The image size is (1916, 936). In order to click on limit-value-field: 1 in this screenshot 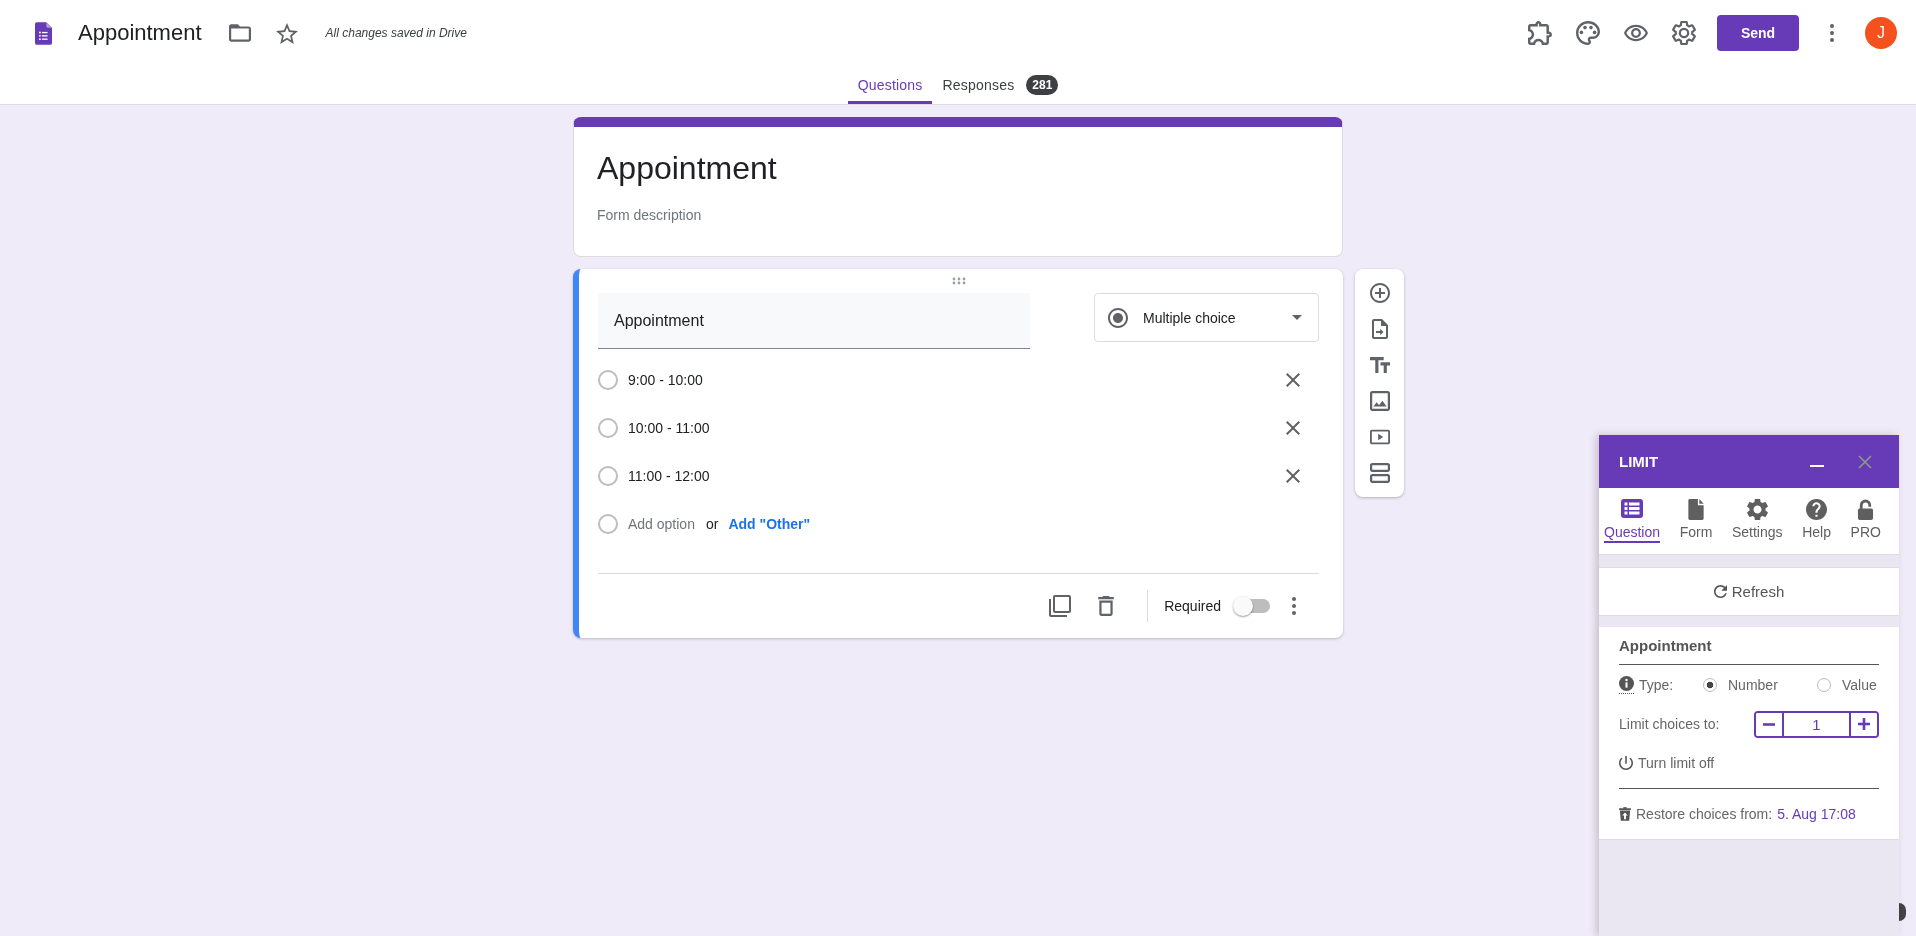, I will do `click(1816, 724)`.